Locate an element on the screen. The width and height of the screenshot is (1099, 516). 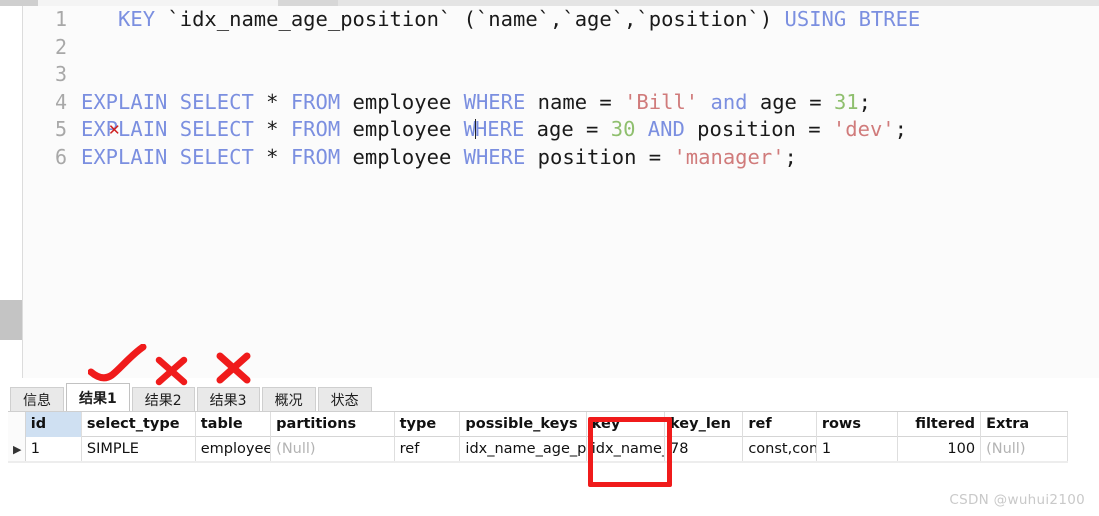
grid-column-header: rows is located at coordinates (857, 424).